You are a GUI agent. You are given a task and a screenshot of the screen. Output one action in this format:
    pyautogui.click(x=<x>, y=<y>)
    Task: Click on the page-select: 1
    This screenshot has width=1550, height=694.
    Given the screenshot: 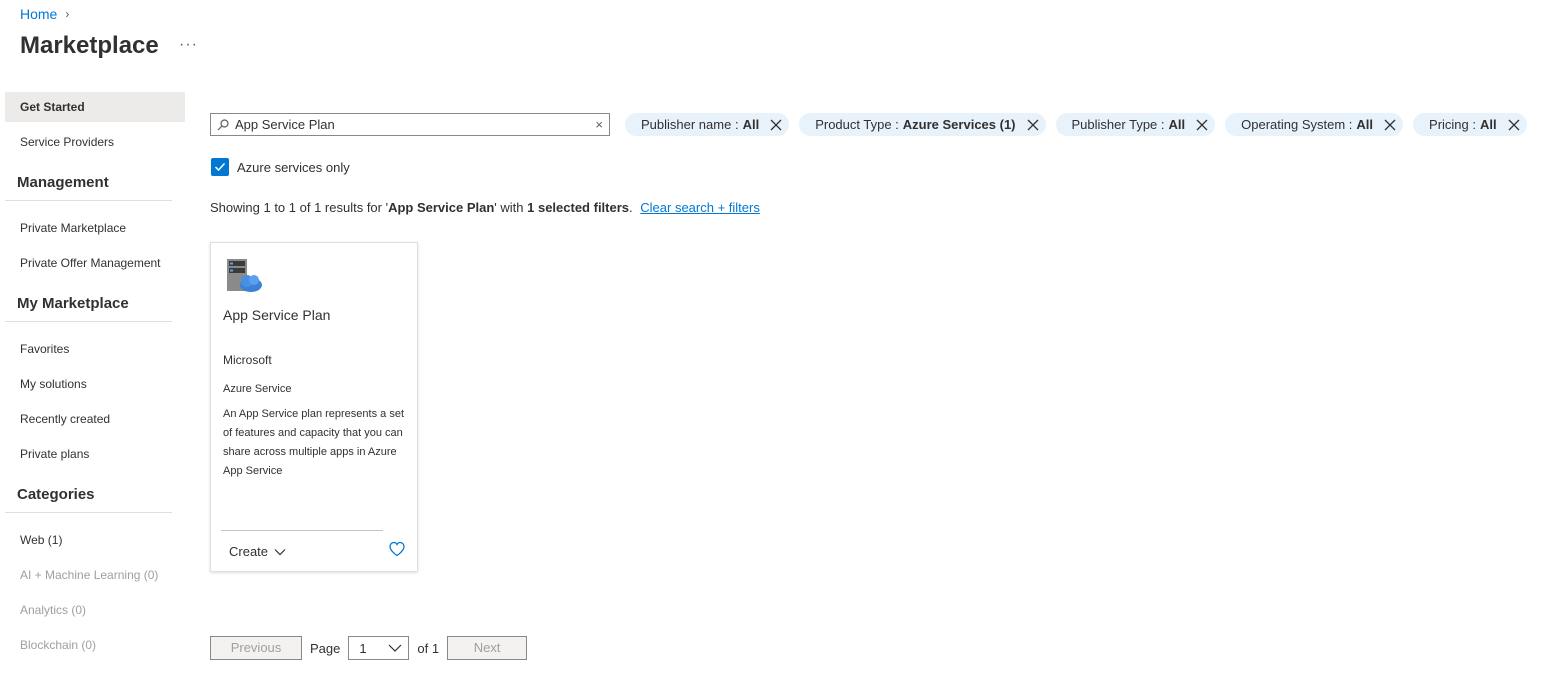 What is the action you would take?
    pyautogui.click(x=379, y=648)
    